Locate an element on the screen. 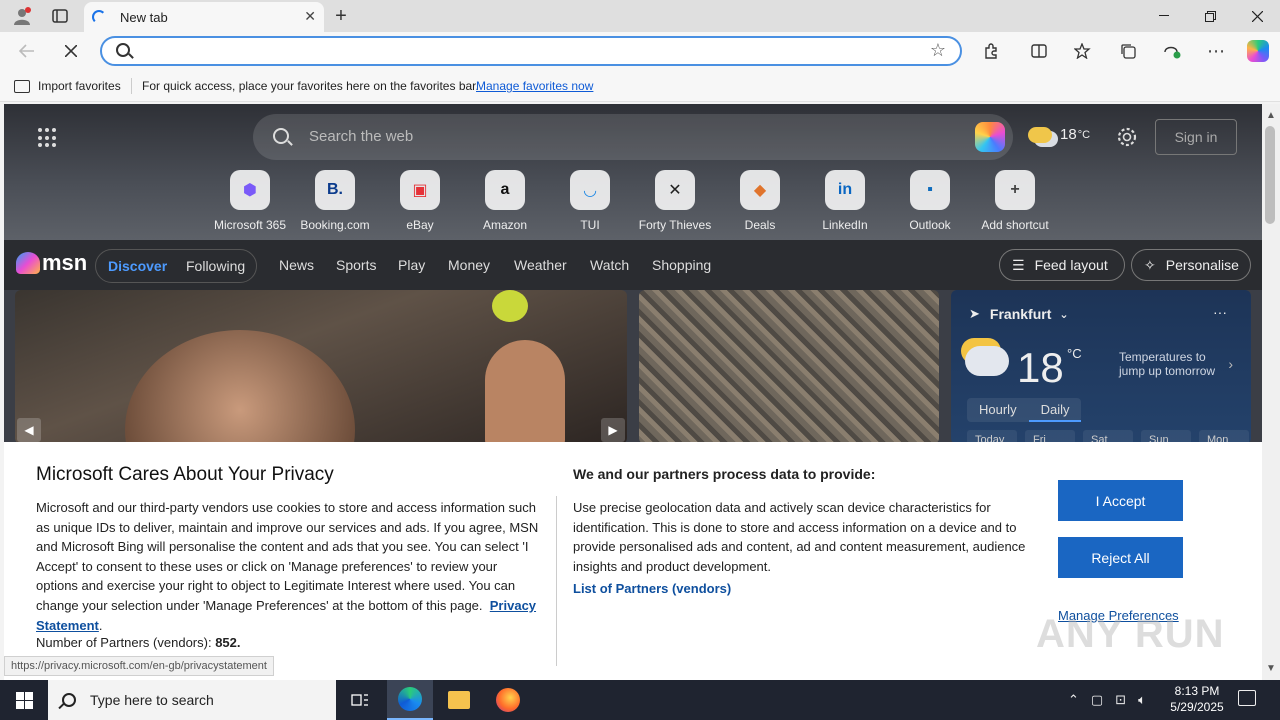 This screenshot has height=720, width=1280. forecast-tabs: Hourly Daily is located at coordinates (1024, 410).